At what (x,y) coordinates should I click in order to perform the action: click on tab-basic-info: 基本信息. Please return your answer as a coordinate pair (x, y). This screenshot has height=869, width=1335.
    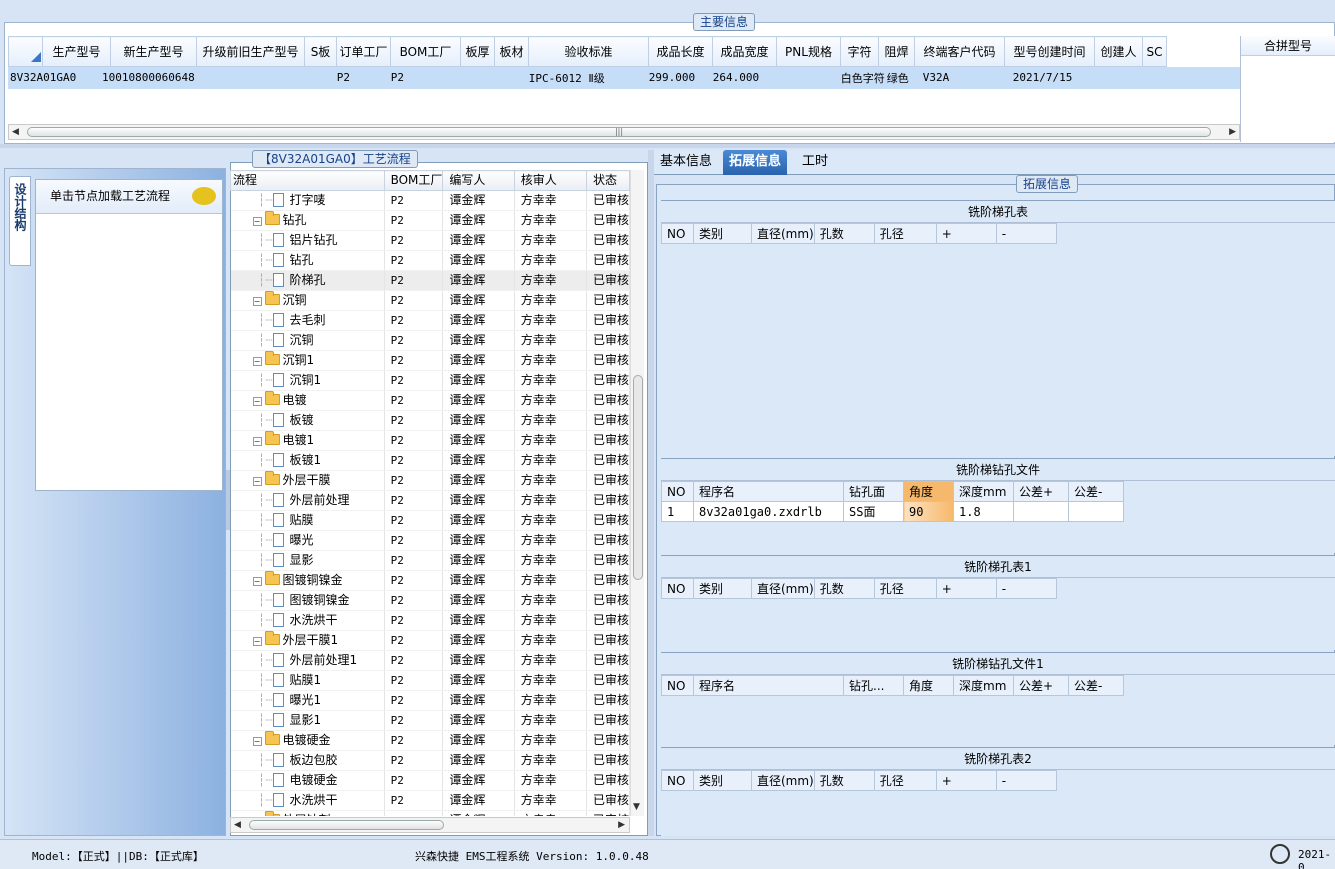
    Looking at the image, I should click on (686, 162).